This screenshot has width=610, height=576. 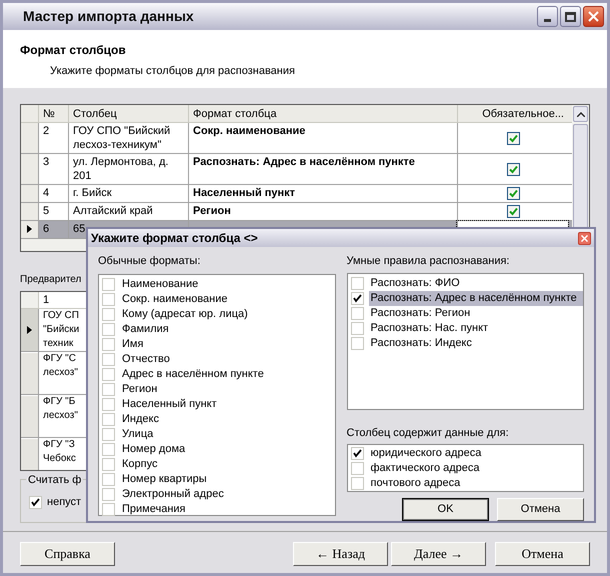 What do you see at coordinates (140, 419) in the screenshot?
I see `option-label: Индекс` at bounding box center [140, 419].